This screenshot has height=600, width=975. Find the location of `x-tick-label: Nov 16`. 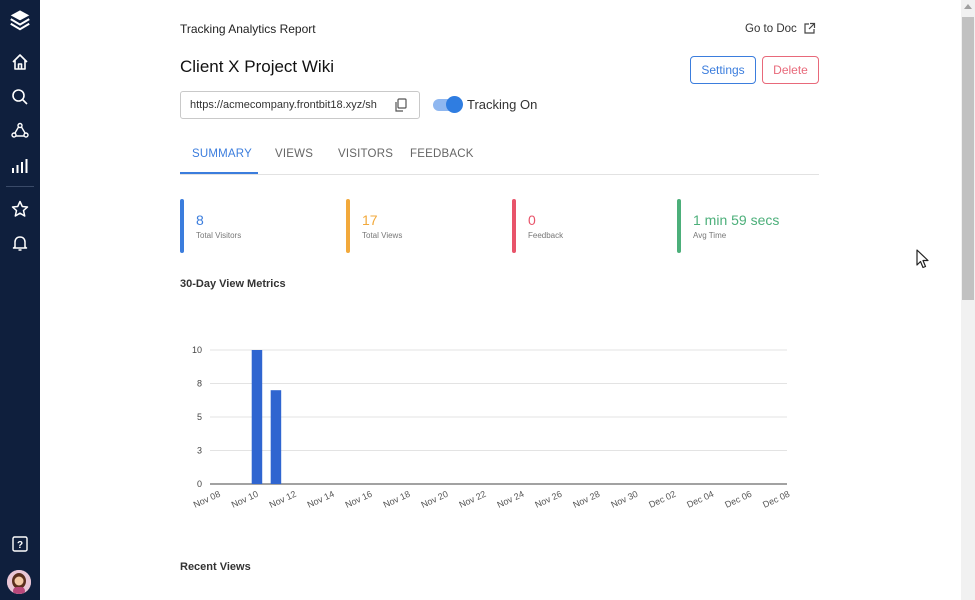

x-tick-label: Nov 16 is located at coordinates (359, 499).